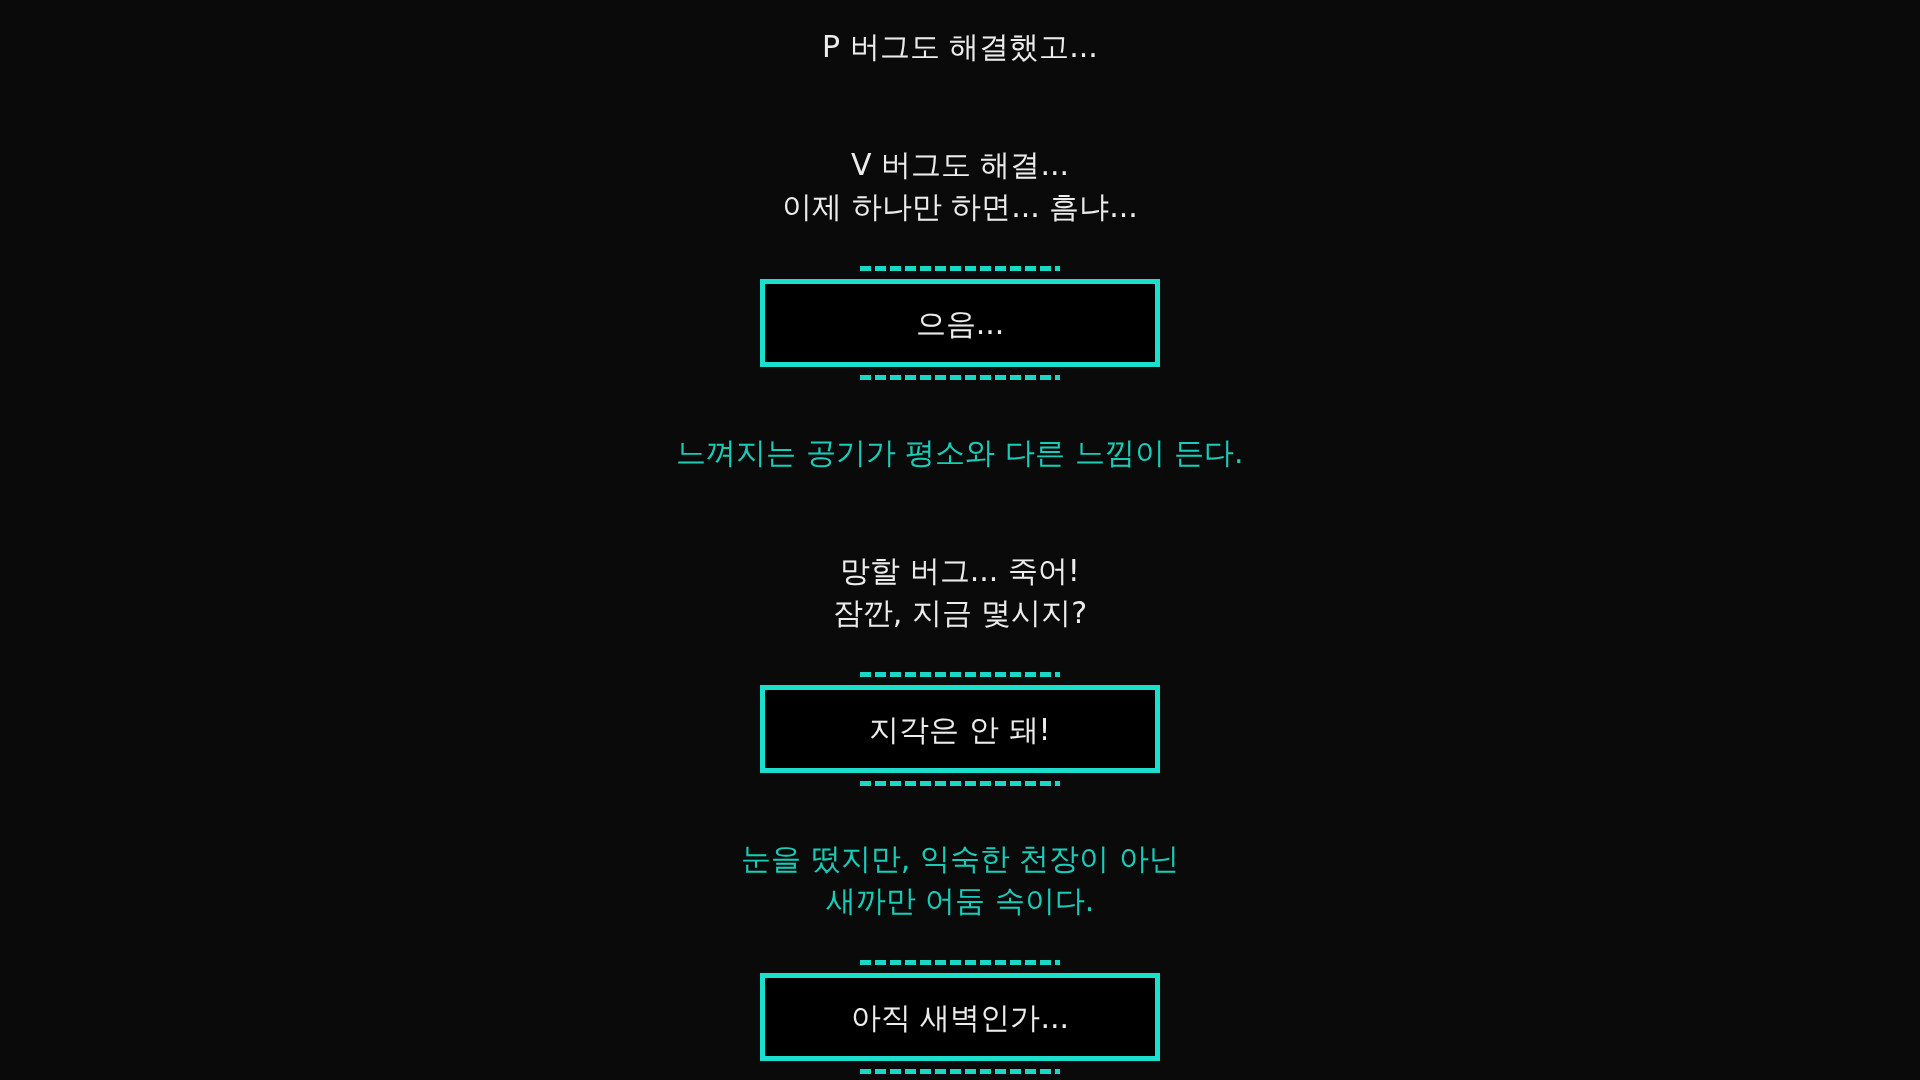  I want to click on narration-text: 눈을 떴지만, 익숙한 천장이 아닌 새까만 어둠 속이다., so click(960, 880).